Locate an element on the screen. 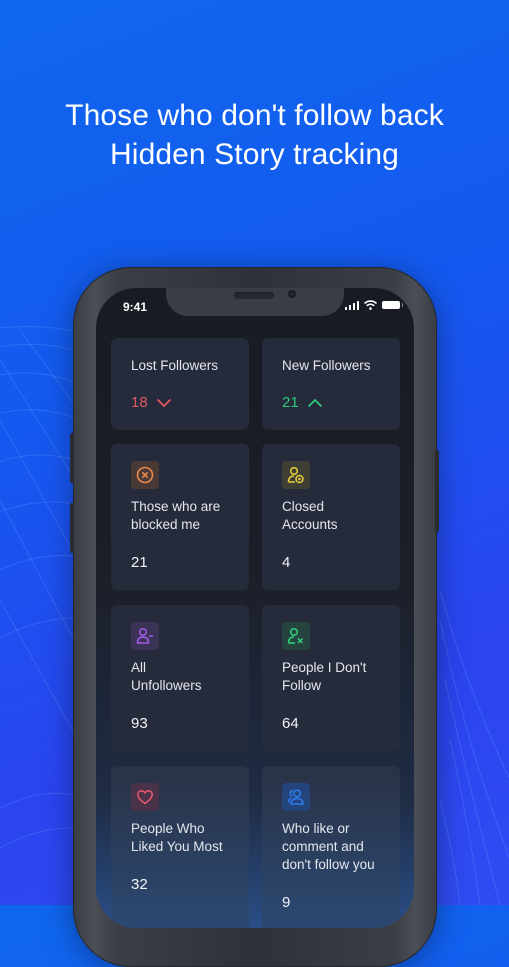 The image size is (509, 967). title-line: All is located at coordinates (139, 667).